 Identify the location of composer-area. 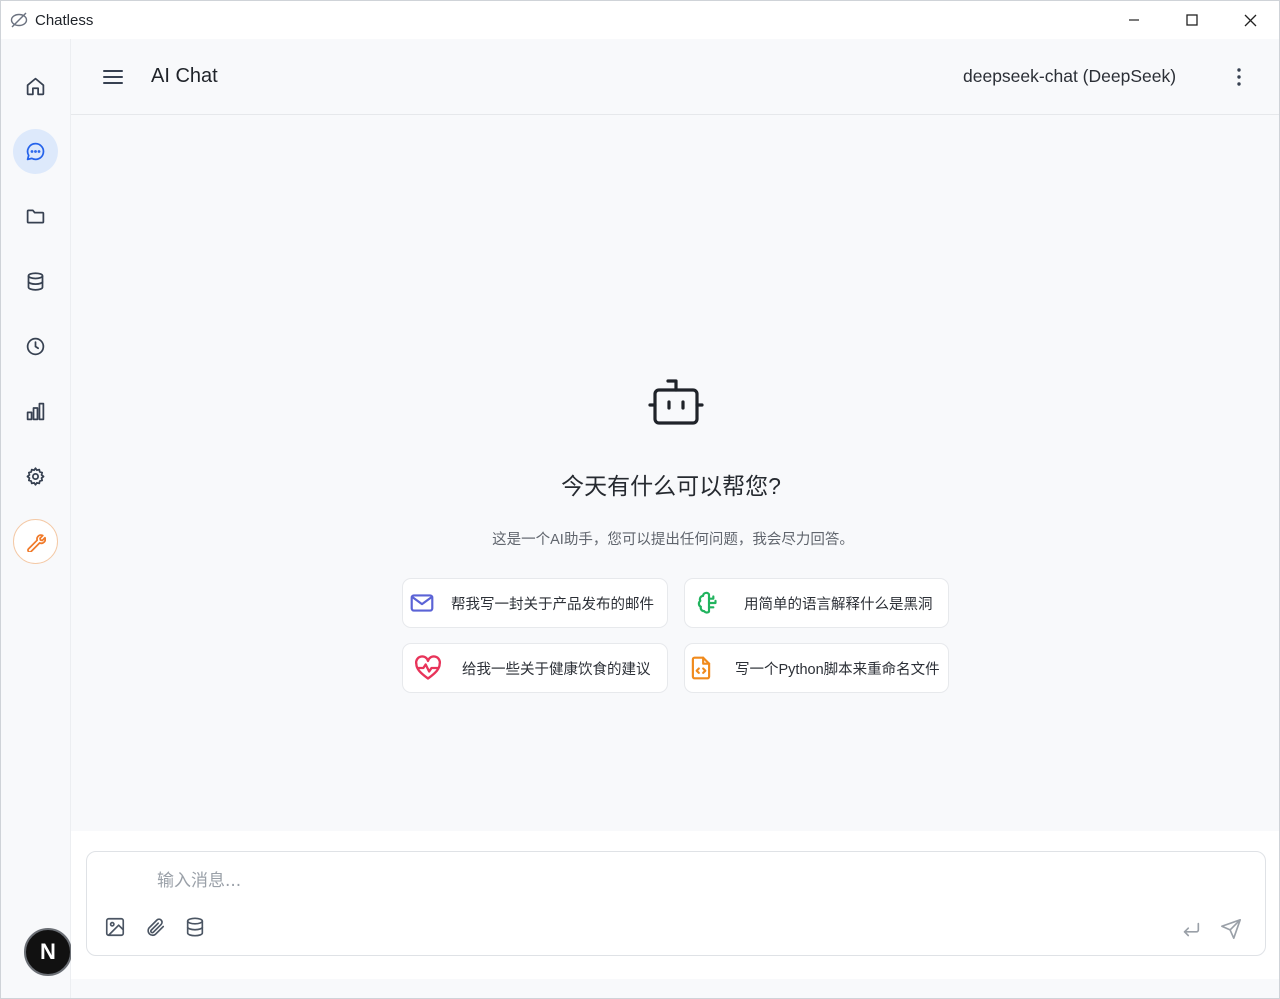
(675, 905).